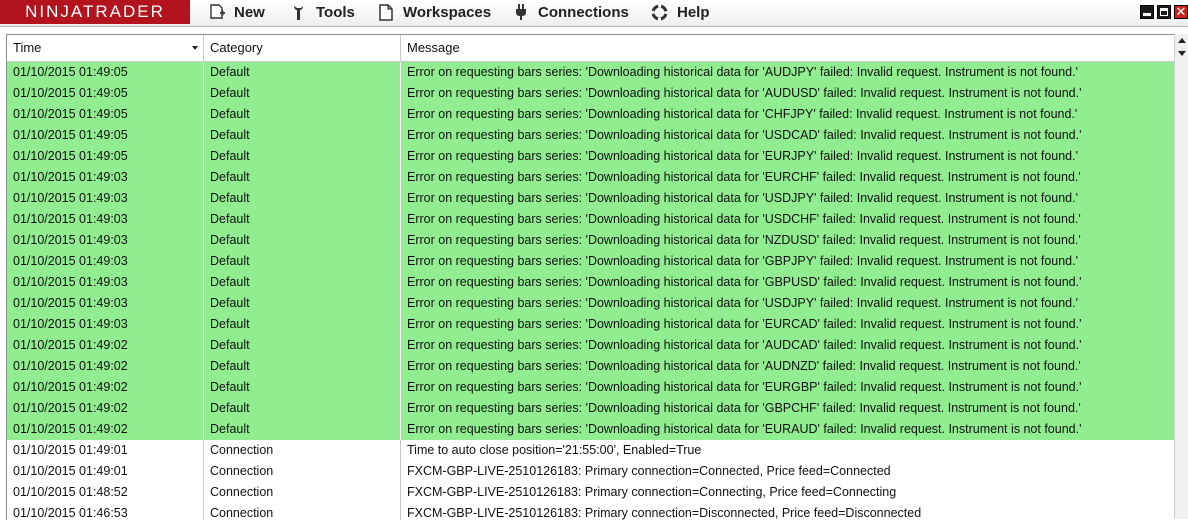  Describe the element at coordinates (521, 12) in the screenshot. I see `plug-icon` at that location.